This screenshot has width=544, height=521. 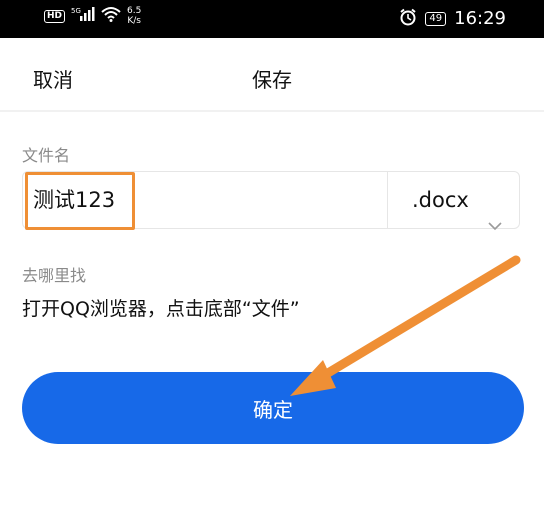 What do you see at coordinates (83, 16) in the screenshot?
I see `signal-icon: 5G` at bounding box center [83, 16].